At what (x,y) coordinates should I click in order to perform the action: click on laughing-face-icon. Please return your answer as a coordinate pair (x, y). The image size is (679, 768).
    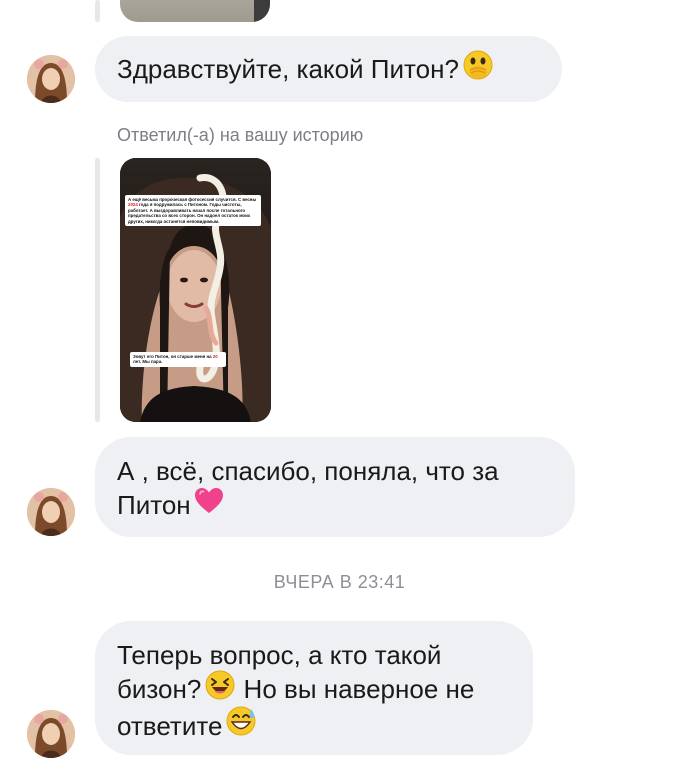
    Looking at the image, I should click on (220, 689).